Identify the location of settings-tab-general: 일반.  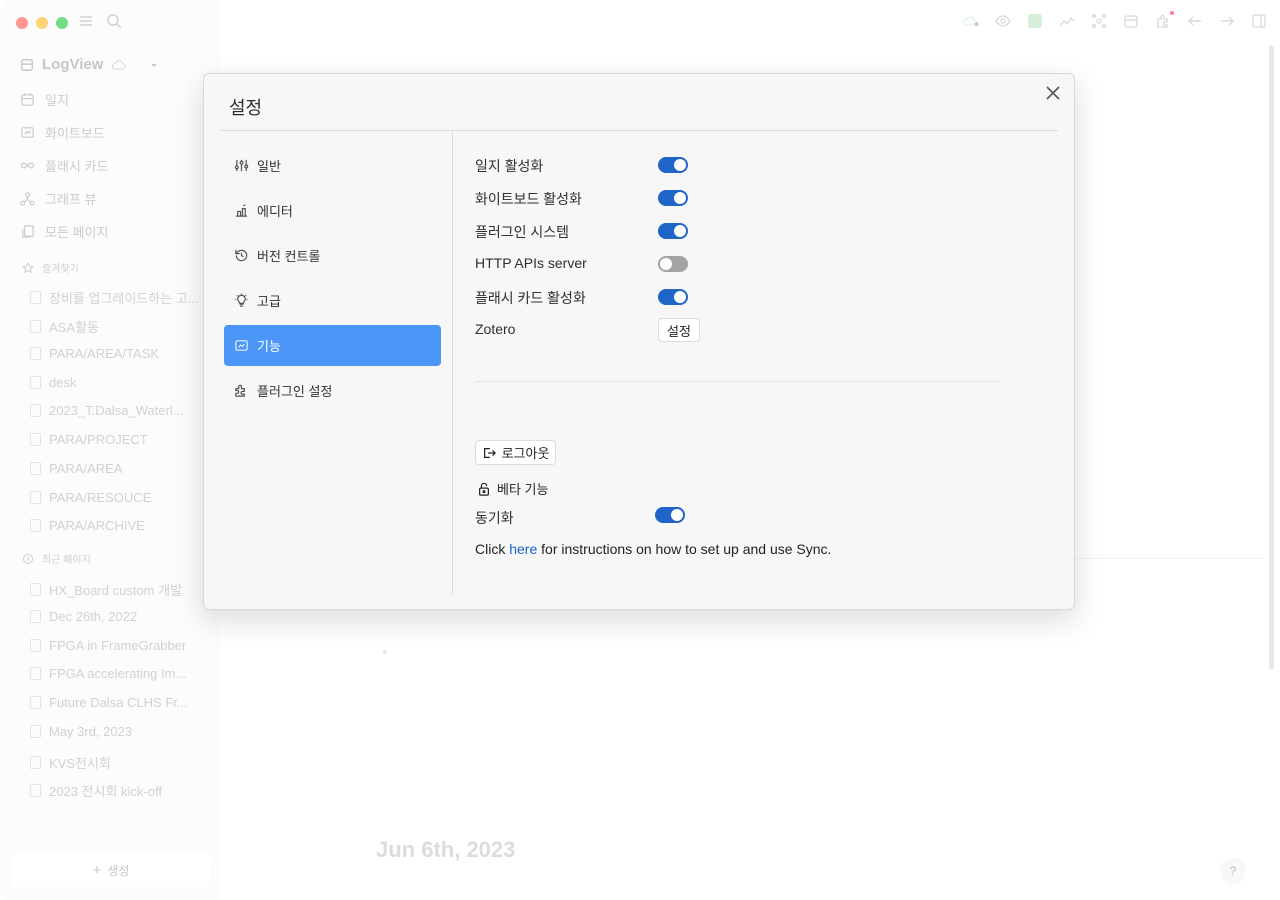
(332, 165).